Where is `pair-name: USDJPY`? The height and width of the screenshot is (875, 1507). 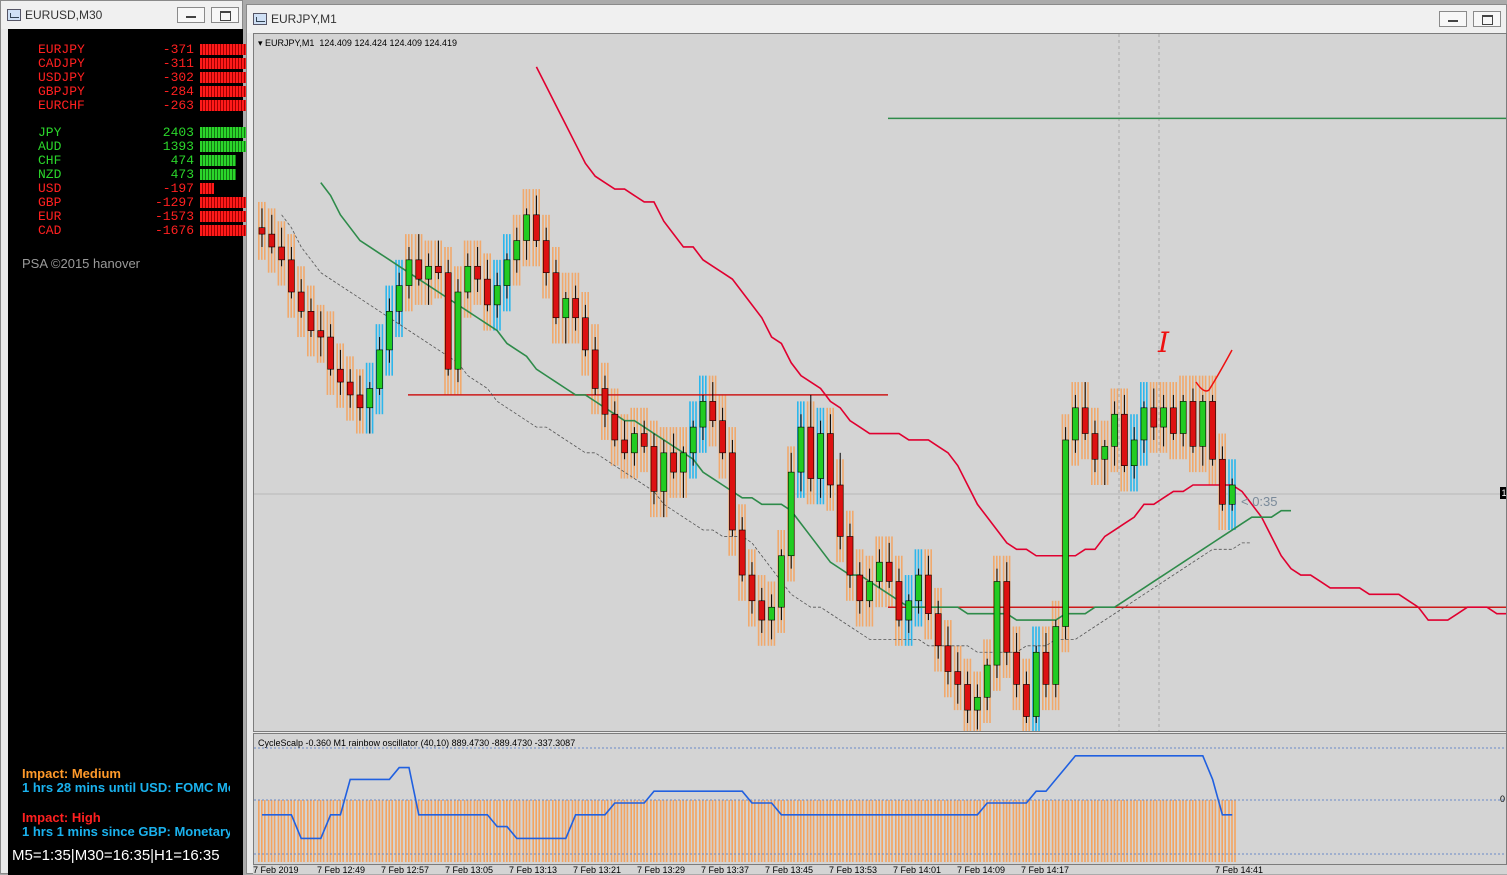 pair-name: USDJPY is located at coordinates (61, 77).